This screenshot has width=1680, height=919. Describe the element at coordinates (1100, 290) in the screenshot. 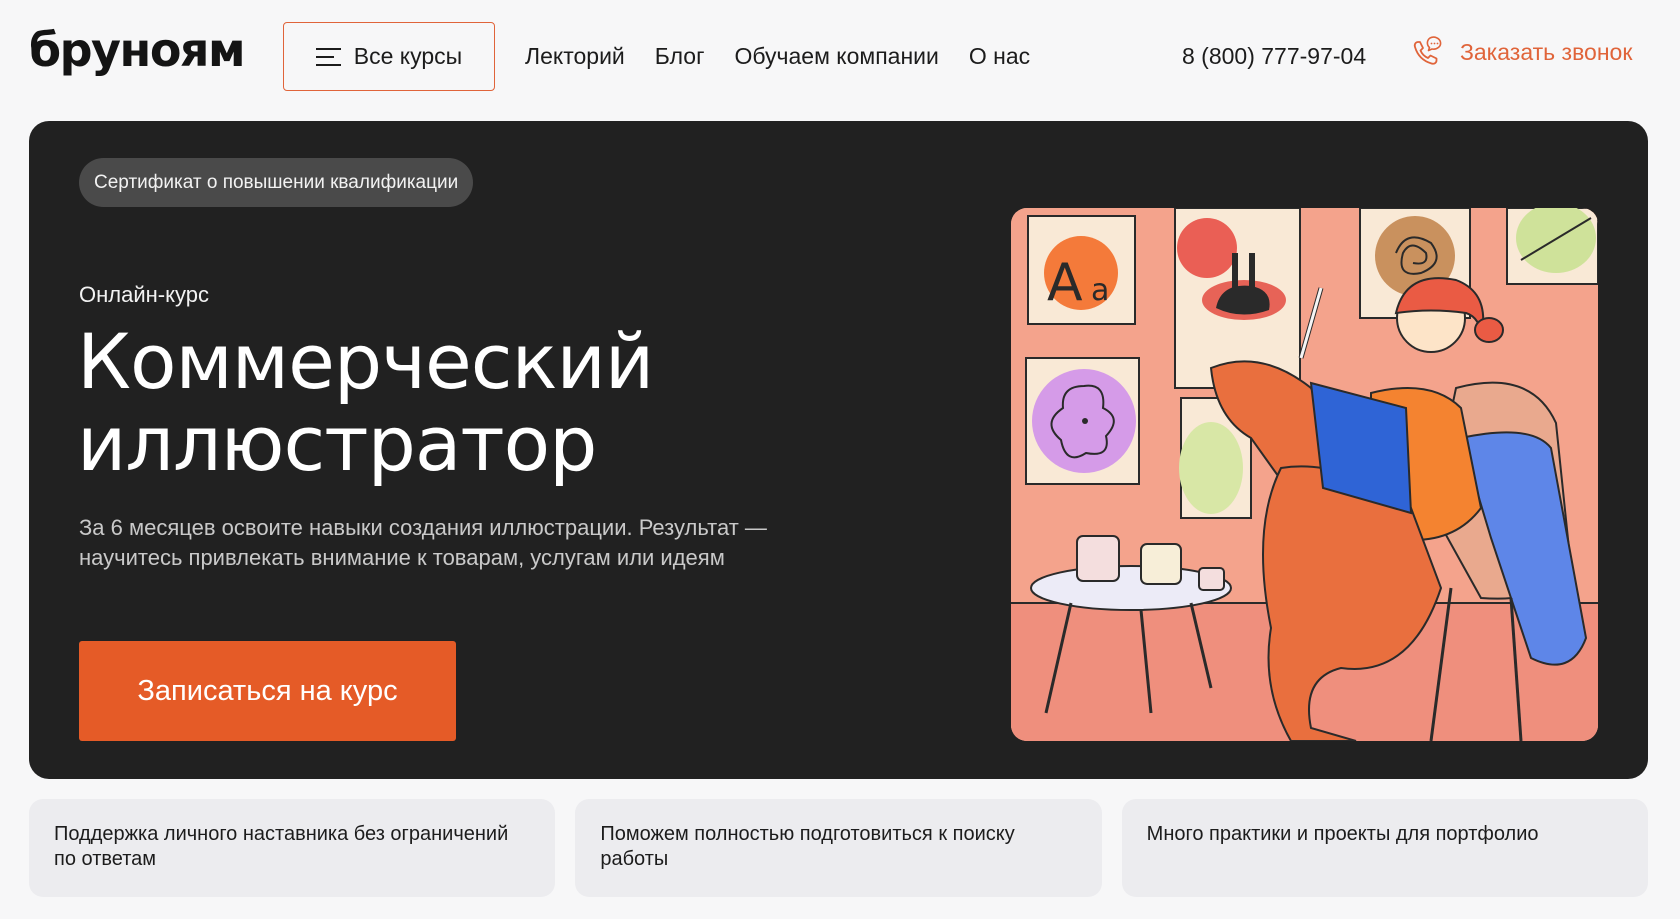

I see `svg-text: a` at that location.